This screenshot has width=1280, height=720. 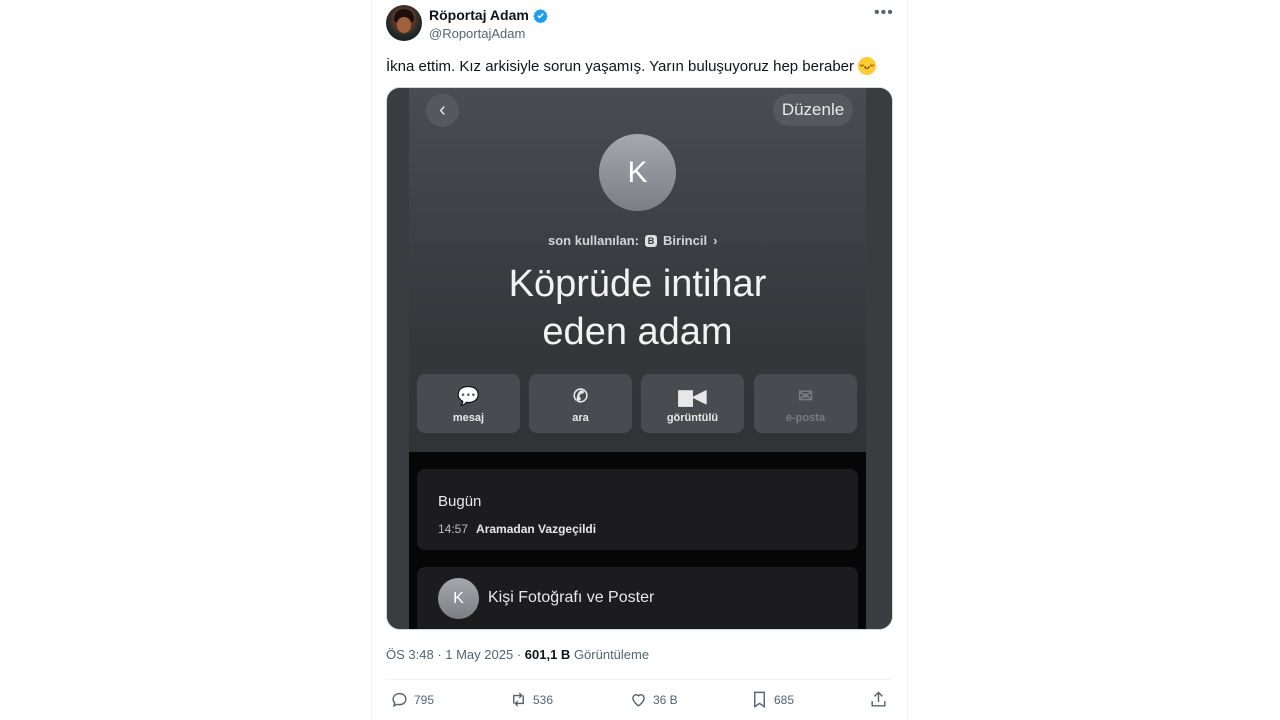 What do you see at coordinates (479, 15) in the screenshot?
I see `author-name-text: Röportaj Adam` at bounding box center [479, 15].